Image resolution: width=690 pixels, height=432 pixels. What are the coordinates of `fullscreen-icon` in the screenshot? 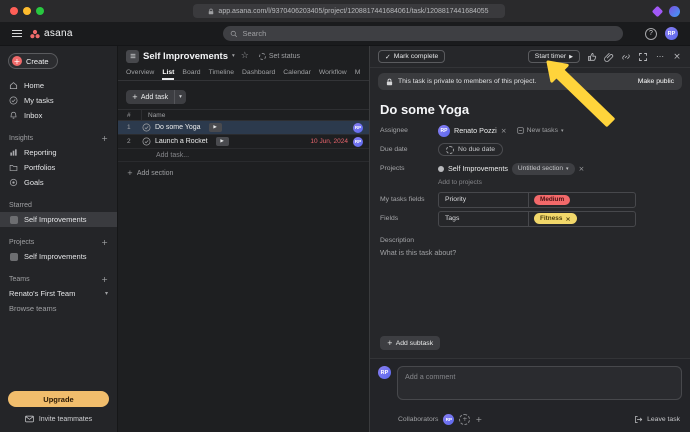 It's located at (643, 57).